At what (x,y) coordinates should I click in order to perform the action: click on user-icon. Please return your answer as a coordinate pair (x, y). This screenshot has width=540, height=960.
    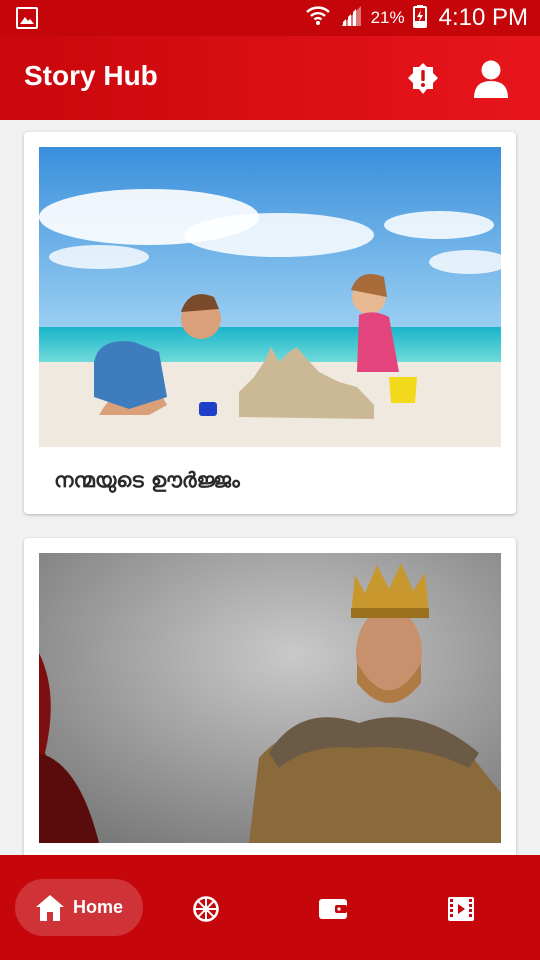
    Looking at the image, I should click on (491, 79).